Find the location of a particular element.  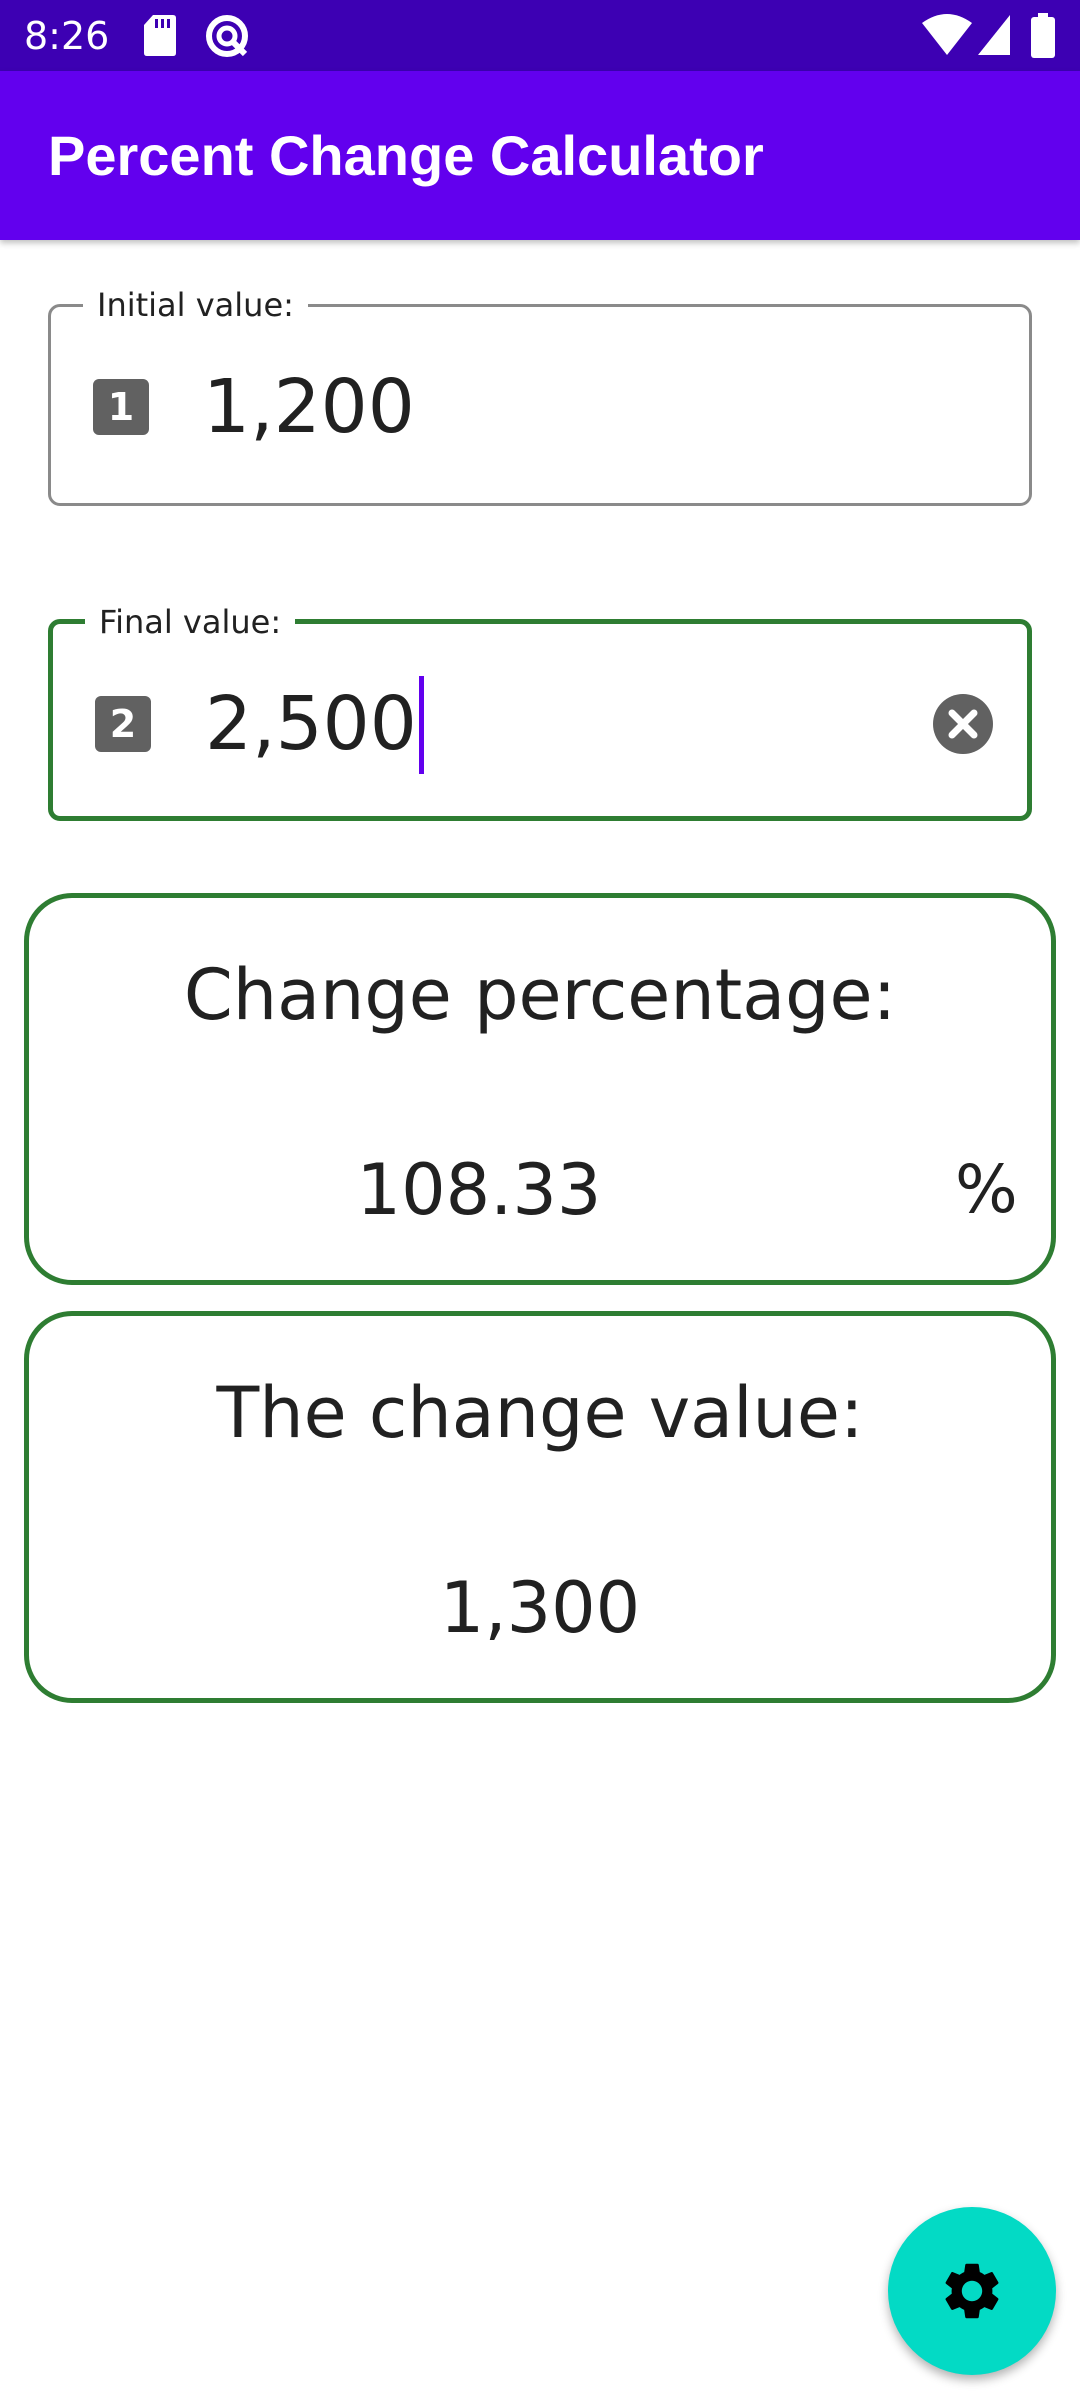

percent-unit: % is located at coordinates (986, 1189).